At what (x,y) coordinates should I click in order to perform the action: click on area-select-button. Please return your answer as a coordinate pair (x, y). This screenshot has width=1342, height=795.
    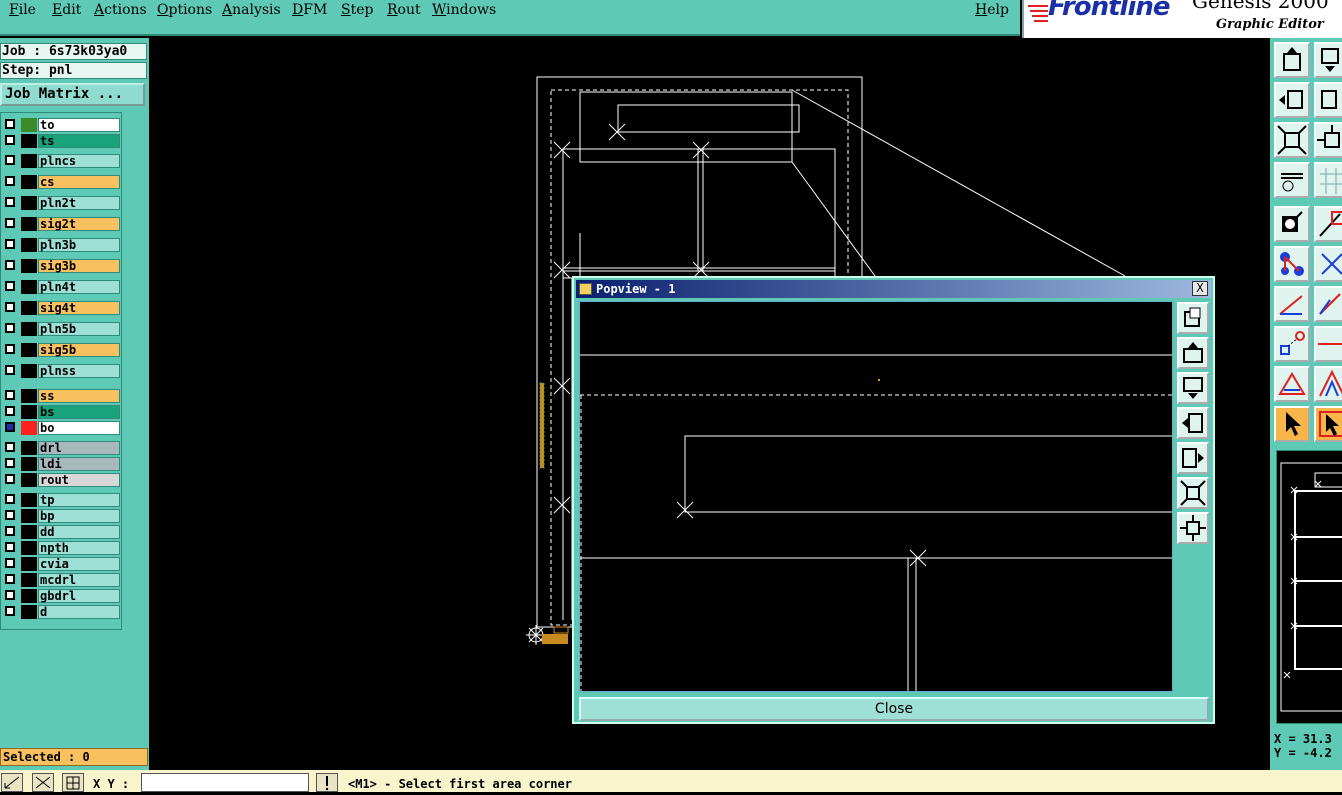
    Looking at the image, I should click on (1328, 424).